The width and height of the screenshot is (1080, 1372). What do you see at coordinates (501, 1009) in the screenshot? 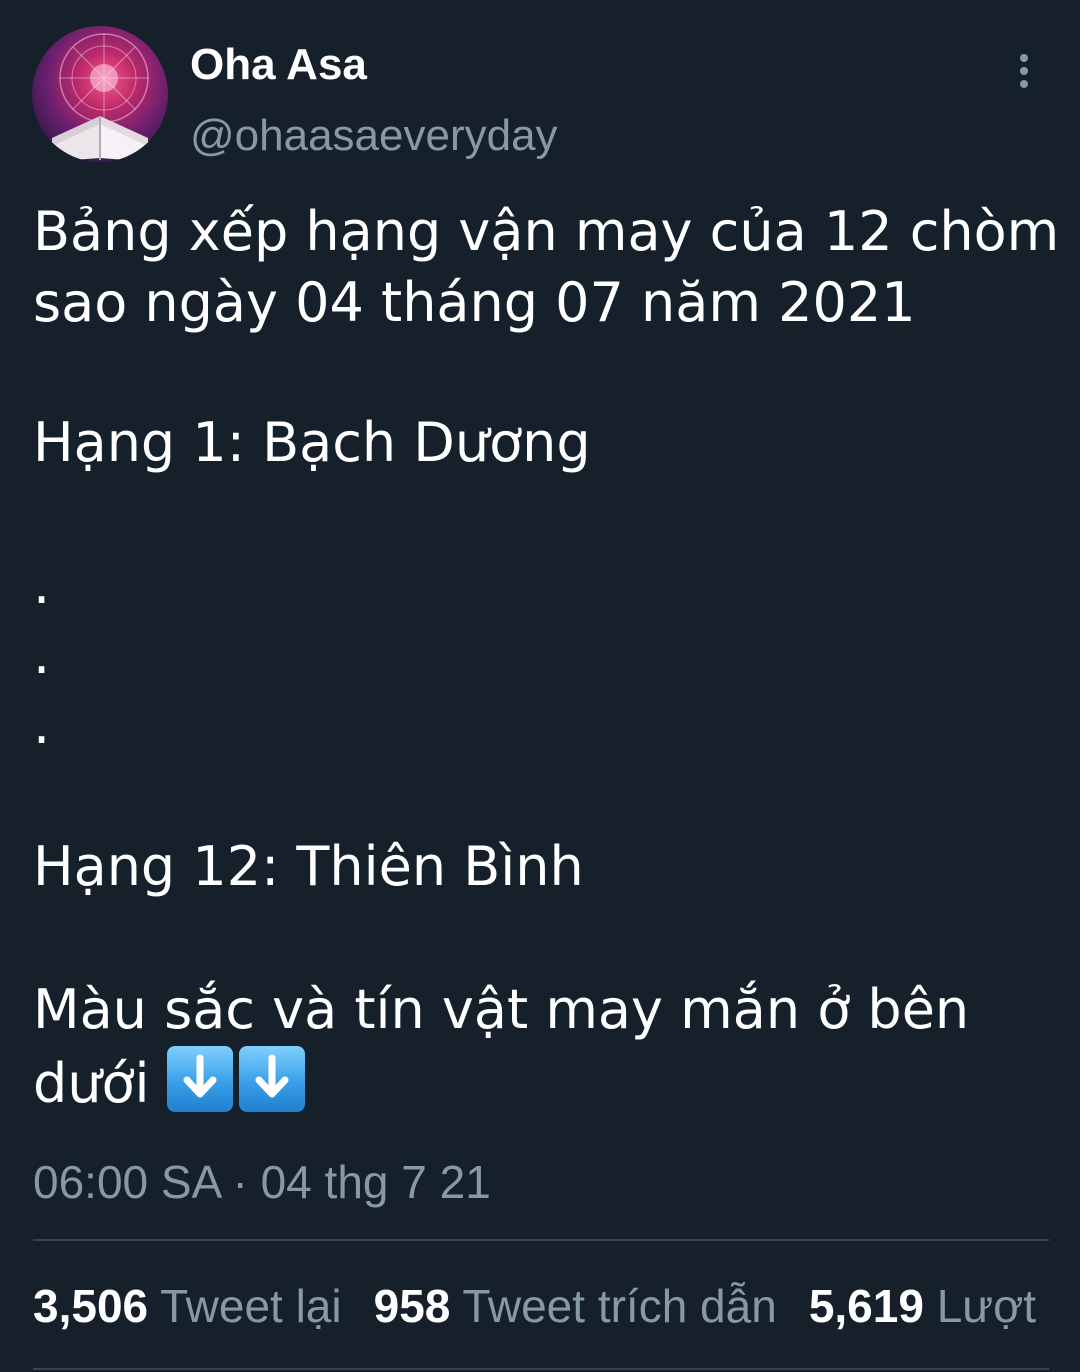
I see `tweet-text-line: Màu sắc và tín vật may mắn ở bên` at bounding box center [501, 1009].